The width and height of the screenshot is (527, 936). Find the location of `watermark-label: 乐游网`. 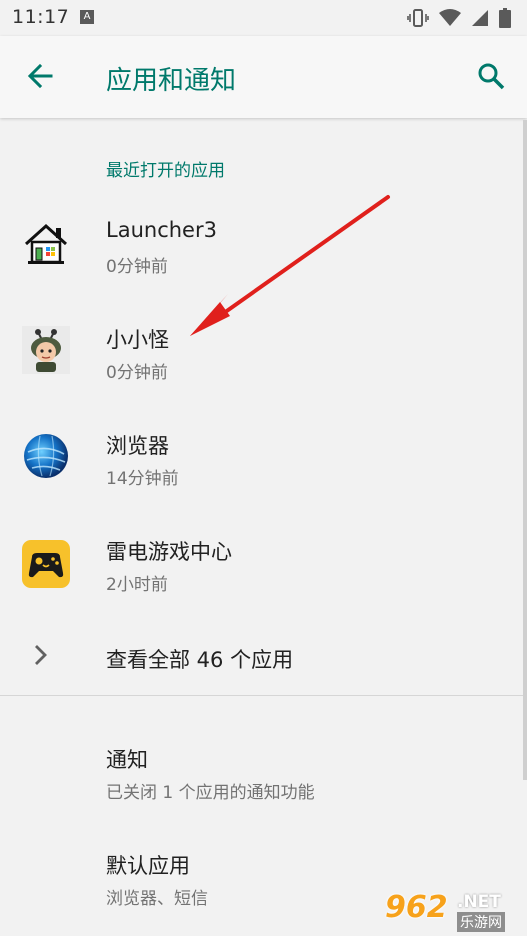

watermark-label: 乐游网 is located at coordinates (481, 922).